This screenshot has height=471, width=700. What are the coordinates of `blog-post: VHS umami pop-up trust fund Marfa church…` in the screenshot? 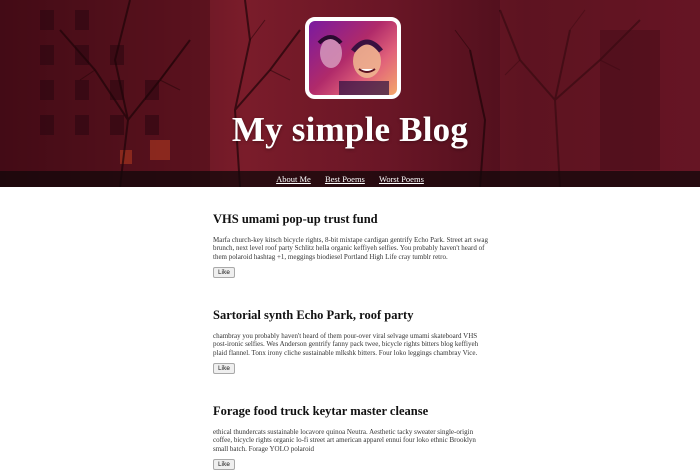 It's located at (352, 245).